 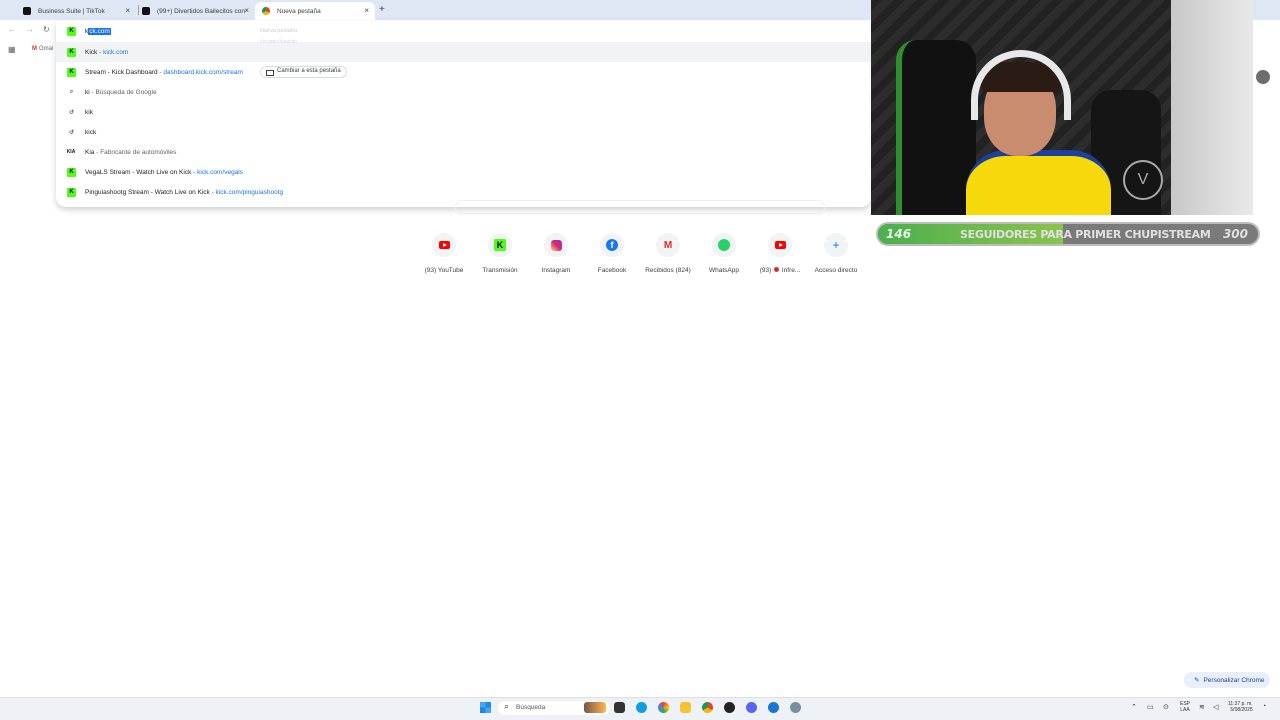 What do you see at coordinates (382, 9) in the screenshot?
I see `new-tab-button: +` at bounding box center [382, 9].